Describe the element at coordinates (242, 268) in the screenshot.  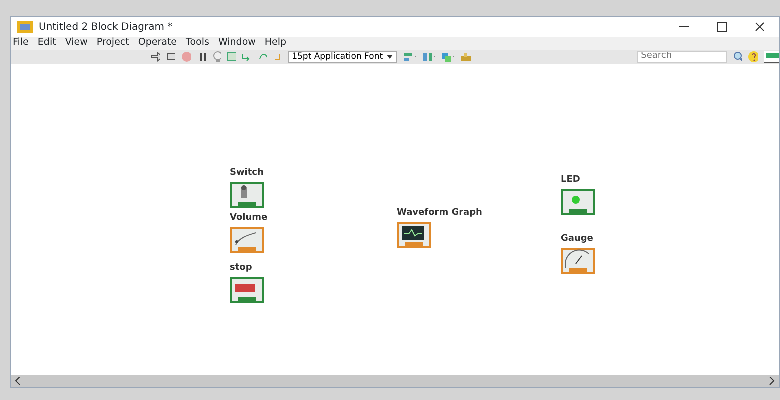
I see `terminal-label: stop` at that location.